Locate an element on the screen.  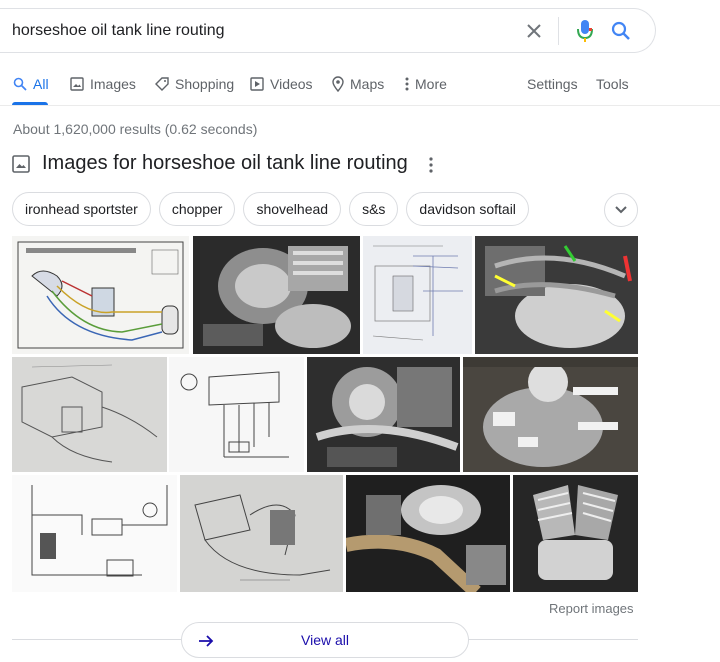
vtwin-engine-photo-image is located at coordinates (575, 533).